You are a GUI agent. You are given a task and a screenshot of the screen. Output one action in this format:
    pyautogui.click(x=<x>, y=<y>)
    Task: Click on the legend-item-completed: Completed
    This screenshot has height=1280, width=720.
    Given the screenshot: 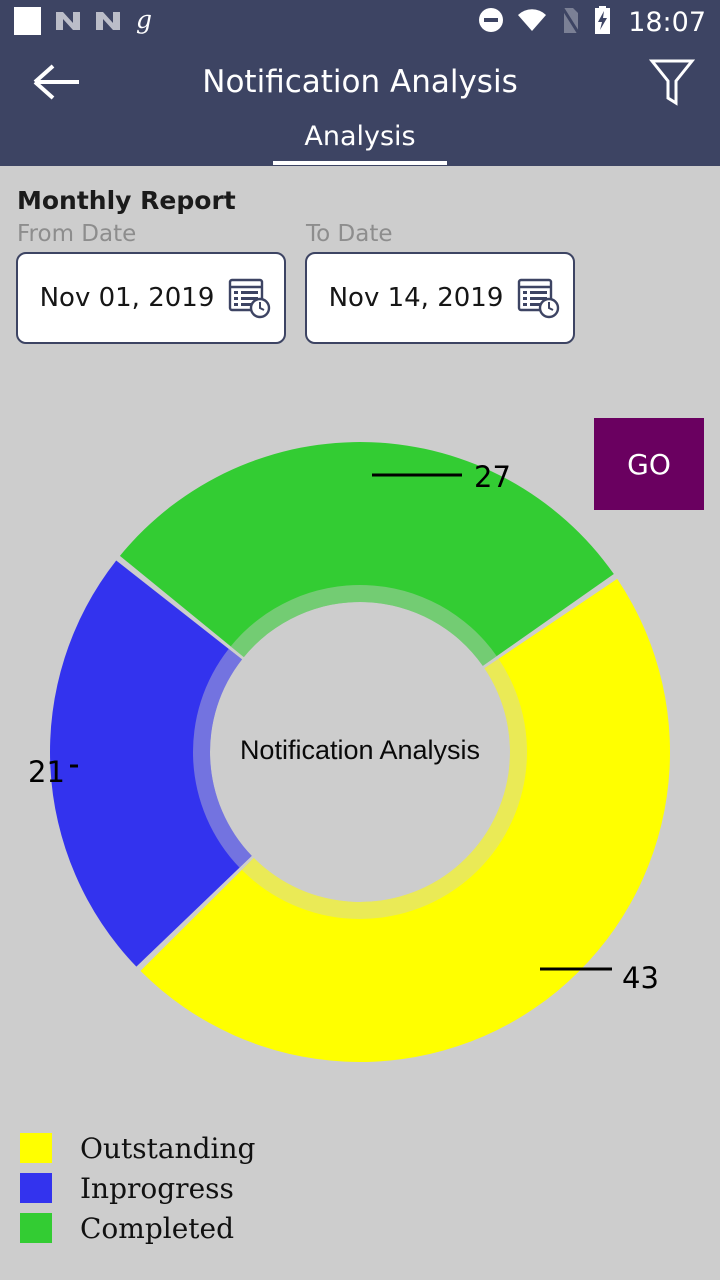 What is the action you would take?
    pyautogui.click(x=230, y=1228)
    